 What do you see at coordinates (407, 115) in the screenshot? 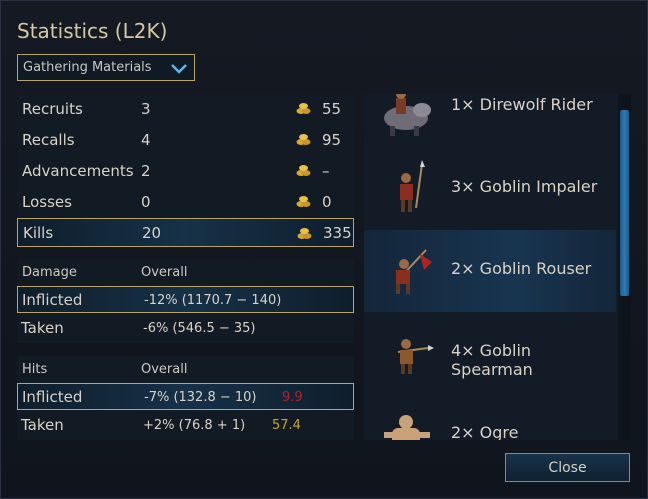
I see `direwolf-rider-sprite` at bounding box center [407, 115].